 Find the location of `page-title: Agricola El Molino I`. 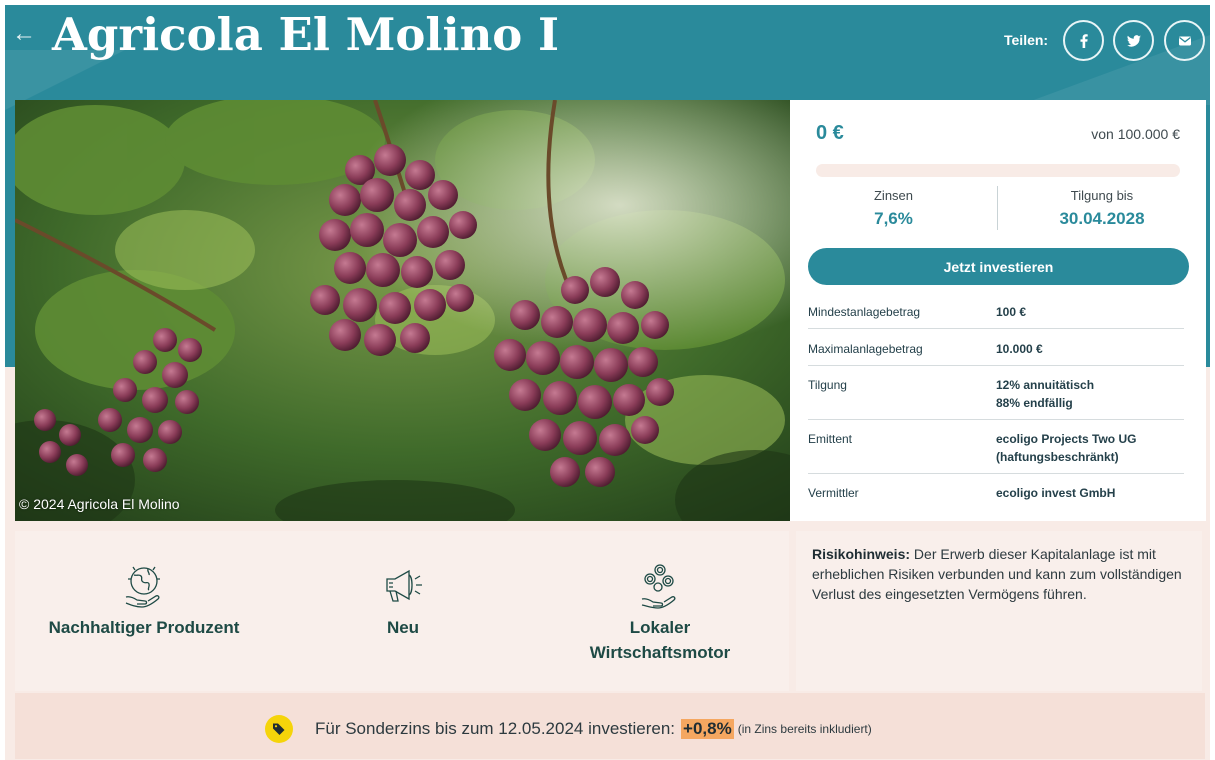

page-title: Agricola El Molino I is located at coordinates (306, 34).